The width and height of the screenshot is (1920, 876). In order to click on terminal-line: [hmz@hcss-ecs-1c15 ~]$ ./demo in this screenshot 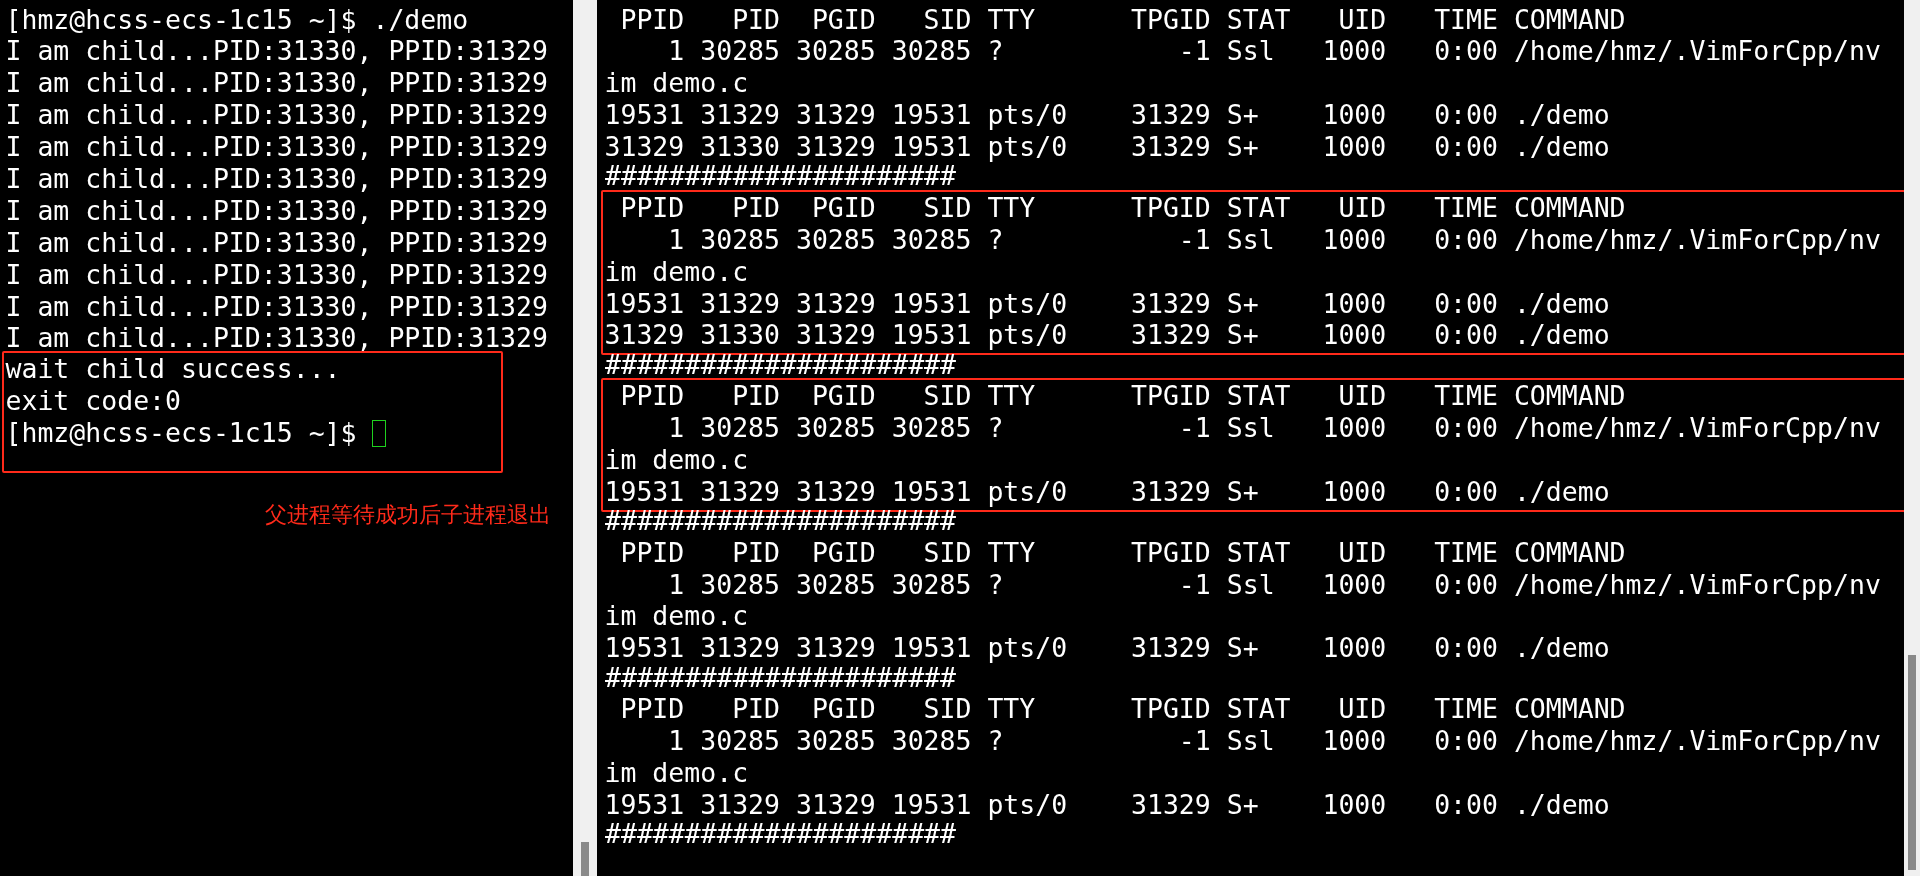, I will do `click(237, 19)`.